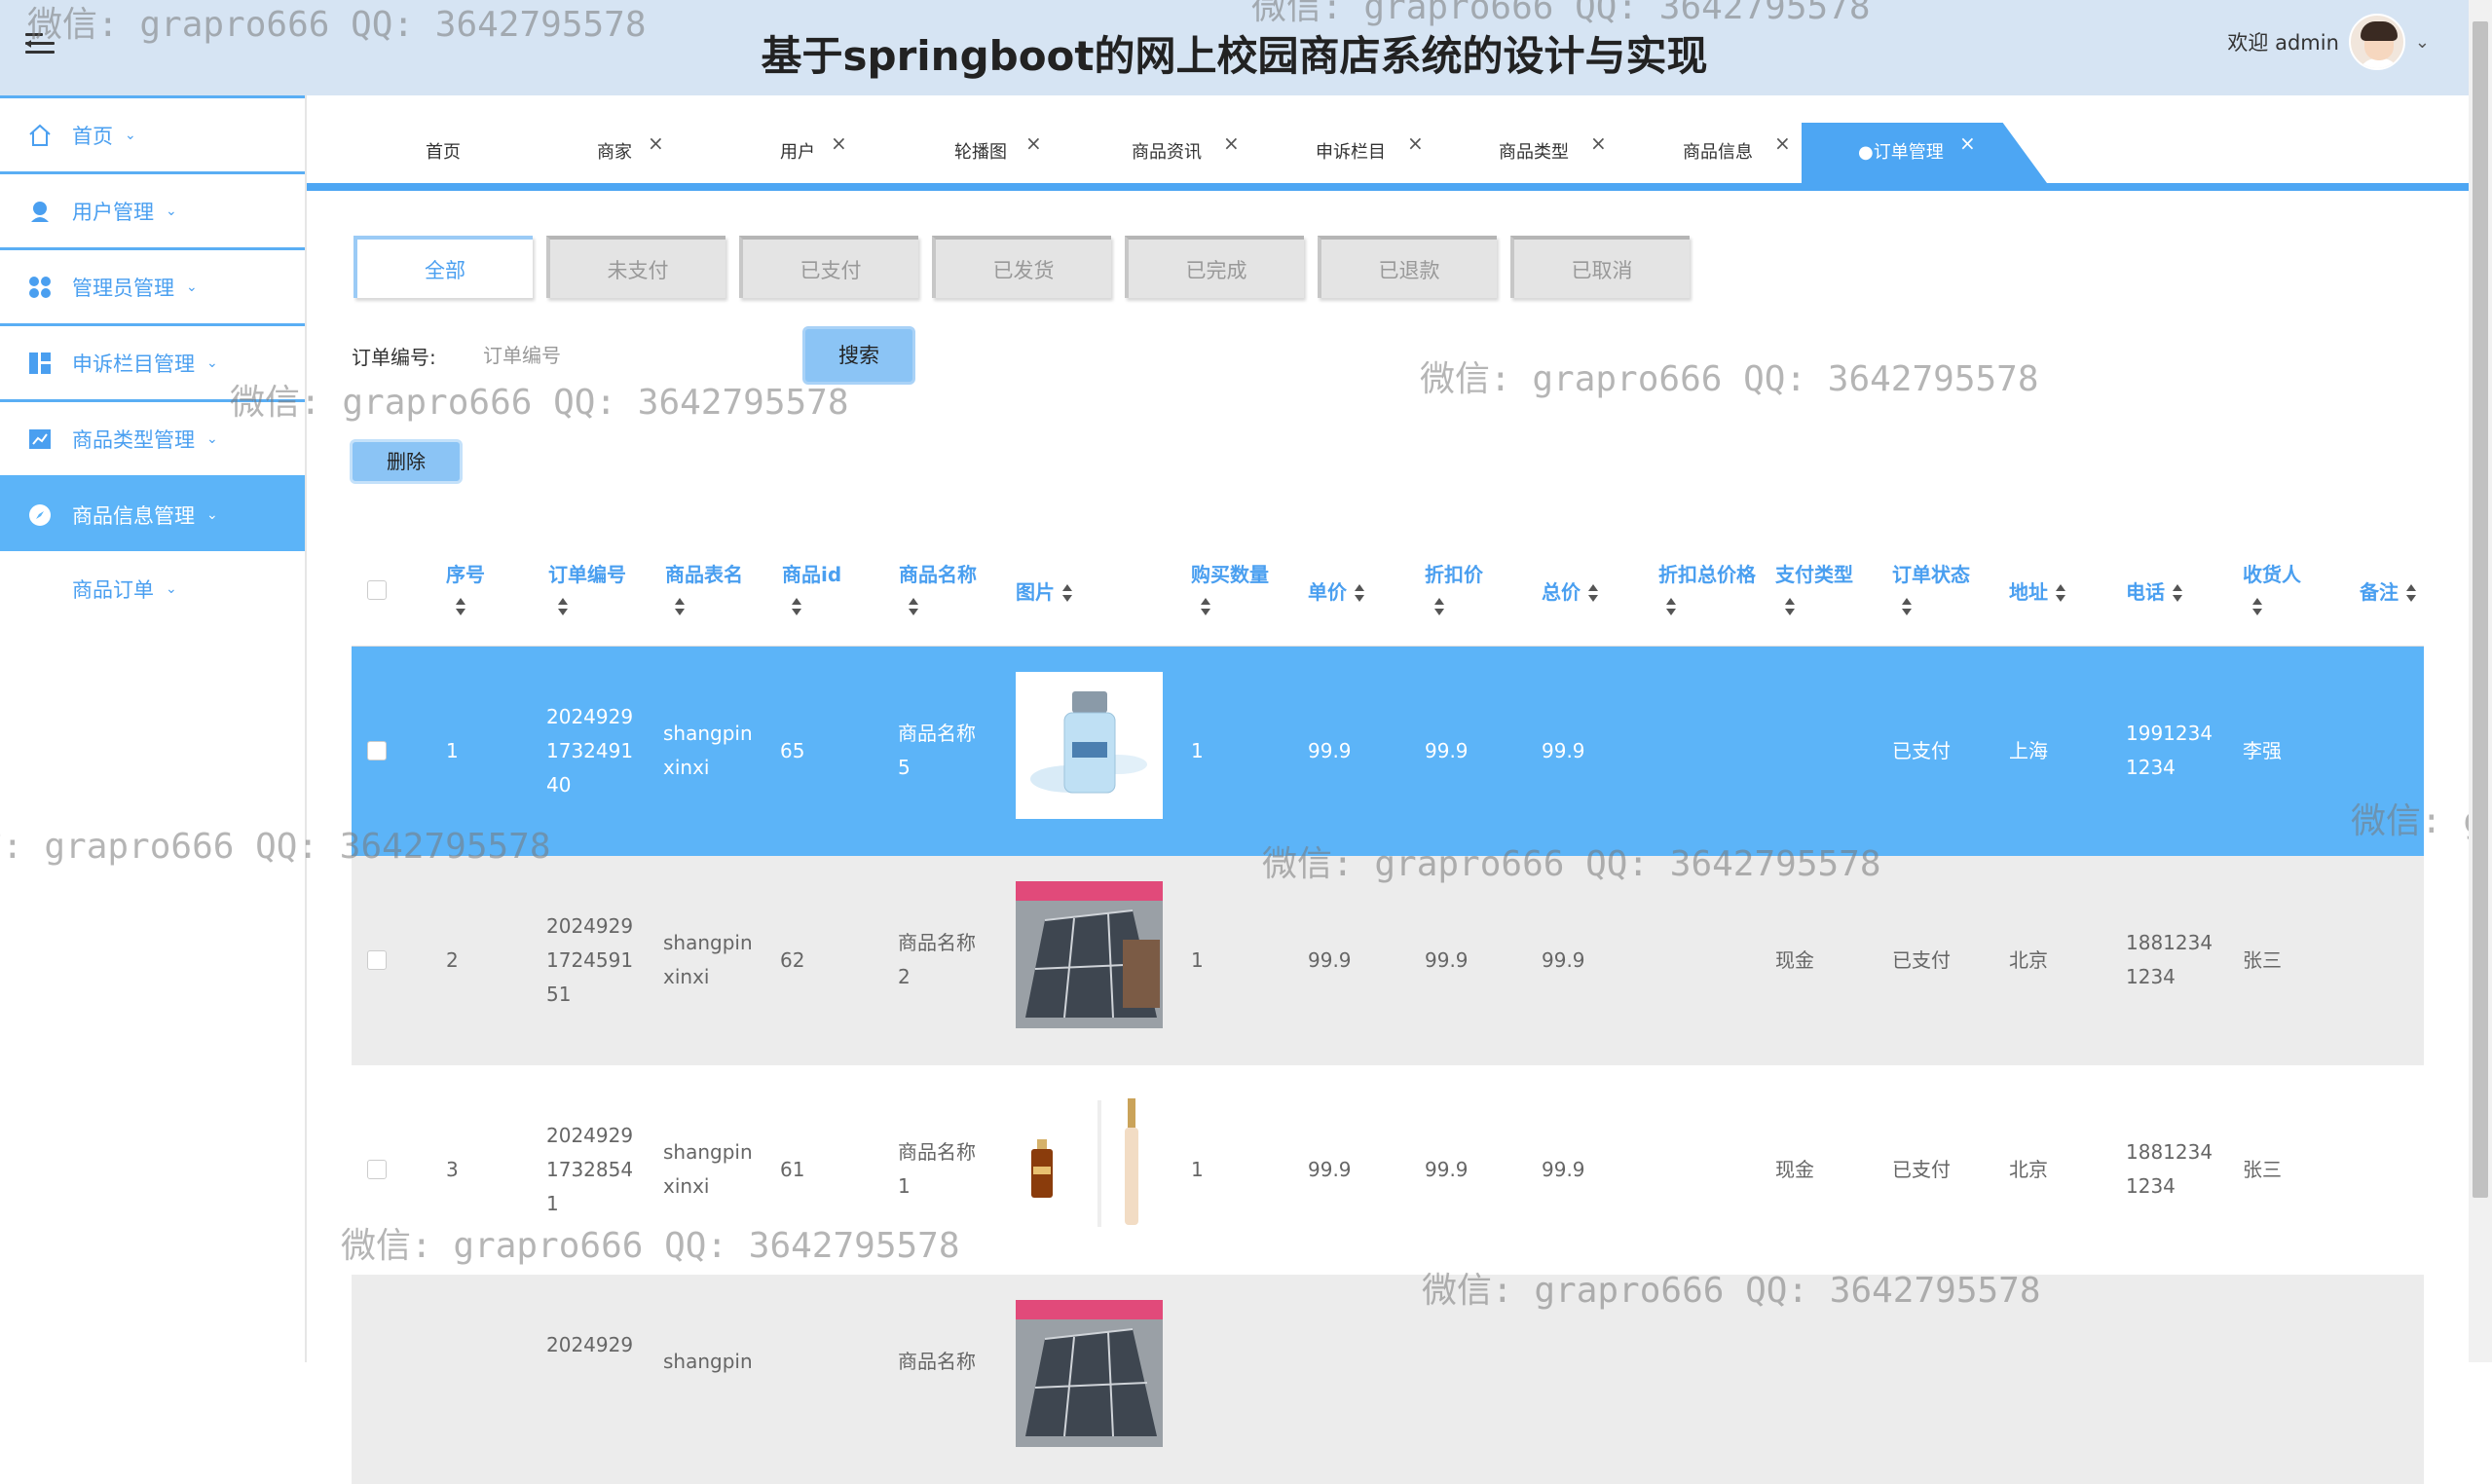 This screenshot has height=1484, width=2492. I want to click on tab-label: 轮播图, so click(980, 152).